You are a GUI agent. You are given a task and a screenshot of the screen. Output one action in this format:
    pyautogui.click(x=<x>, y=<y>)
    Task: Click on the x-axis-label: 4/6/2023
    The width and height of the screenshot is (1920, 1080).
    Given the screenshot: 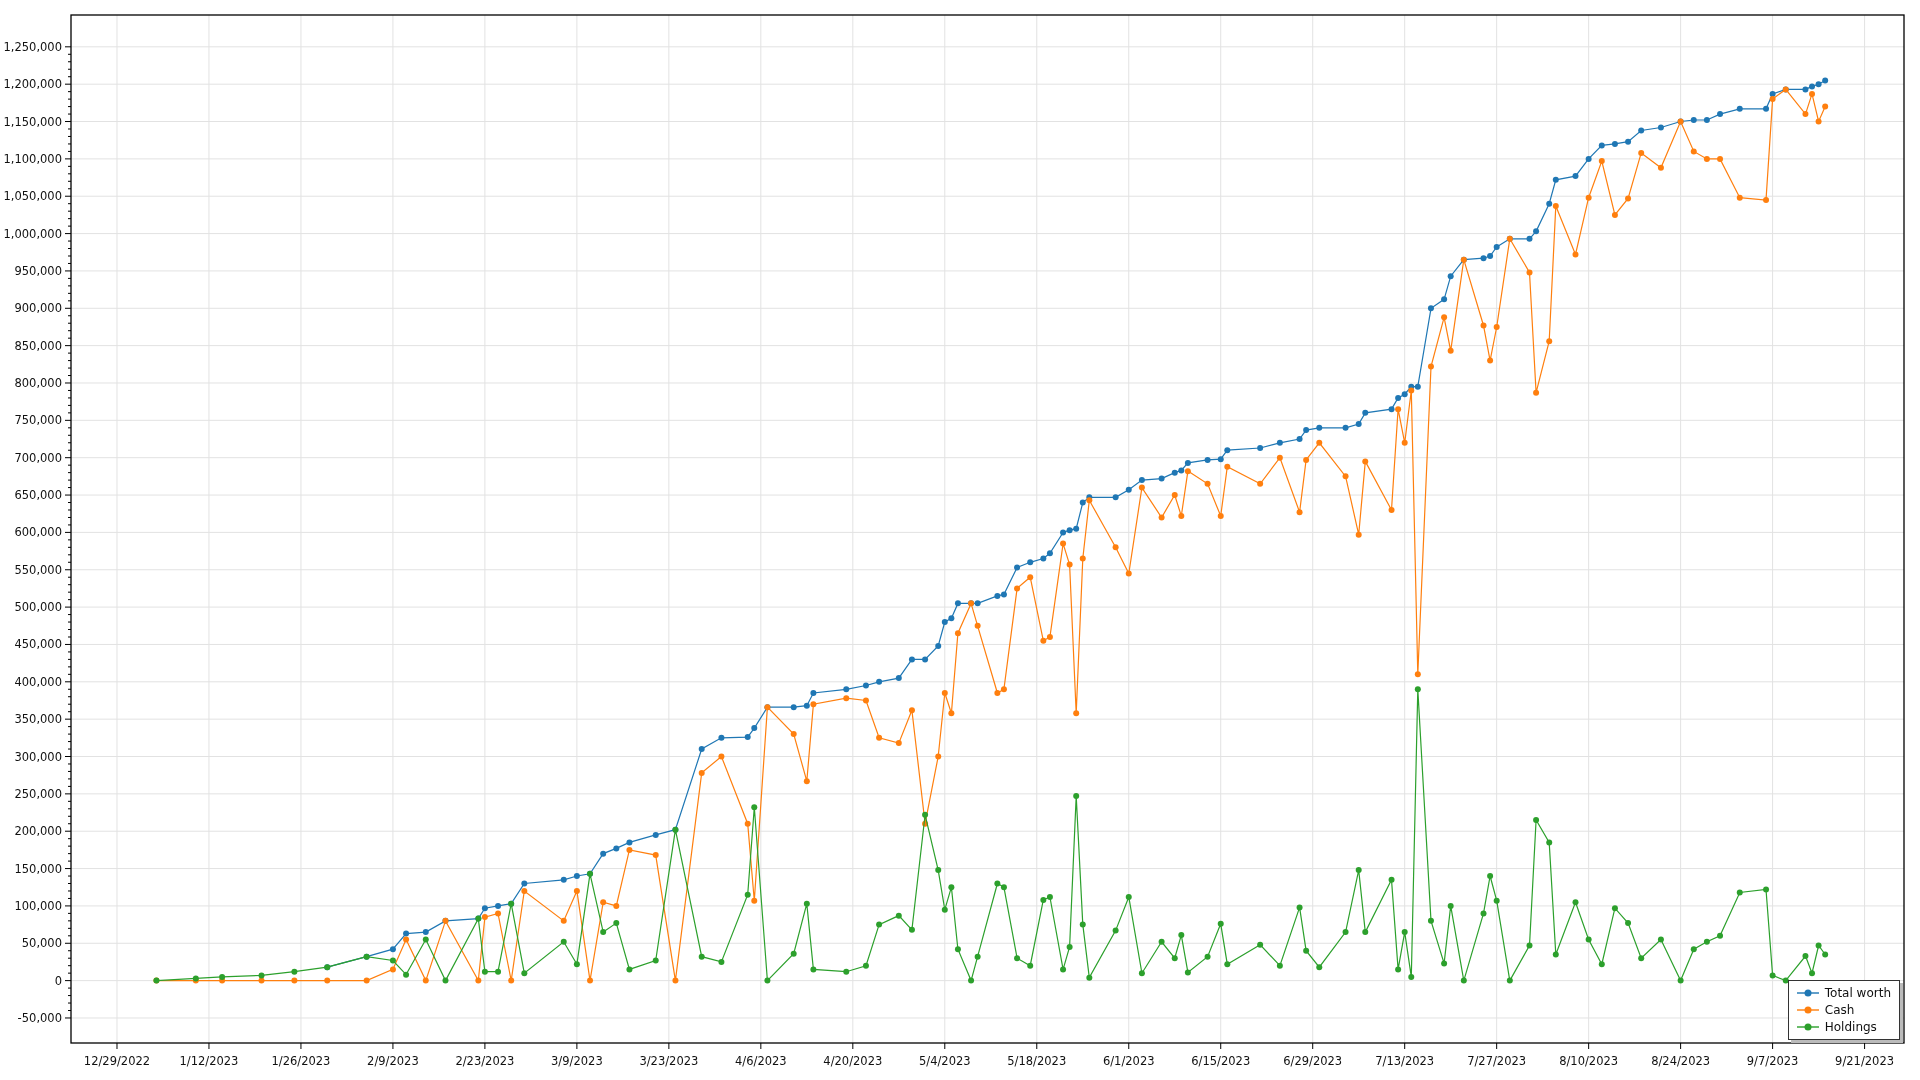 What is the action you would take?
    pyautogui.click(x=761, y=1061)
    